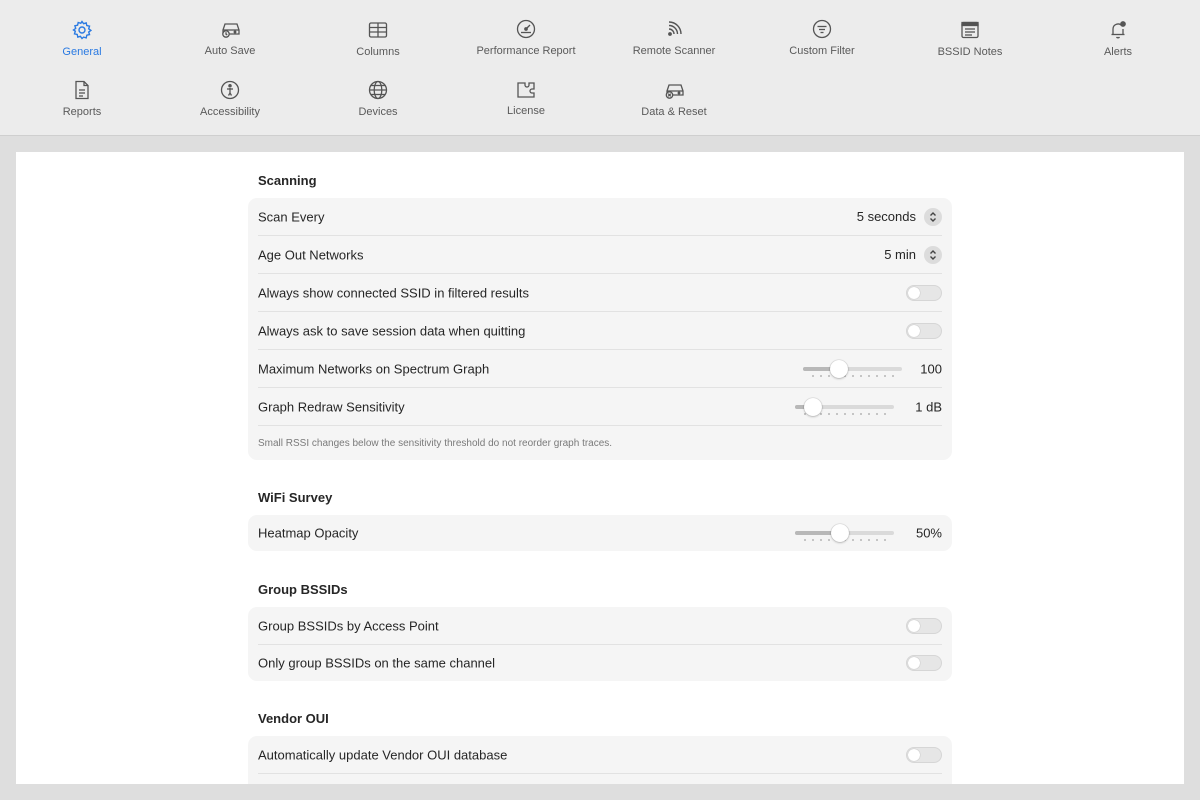 This screenshot has height=800, width=1200. I want to click on scan-every-popup: 5 seconds, so click(899, 216).